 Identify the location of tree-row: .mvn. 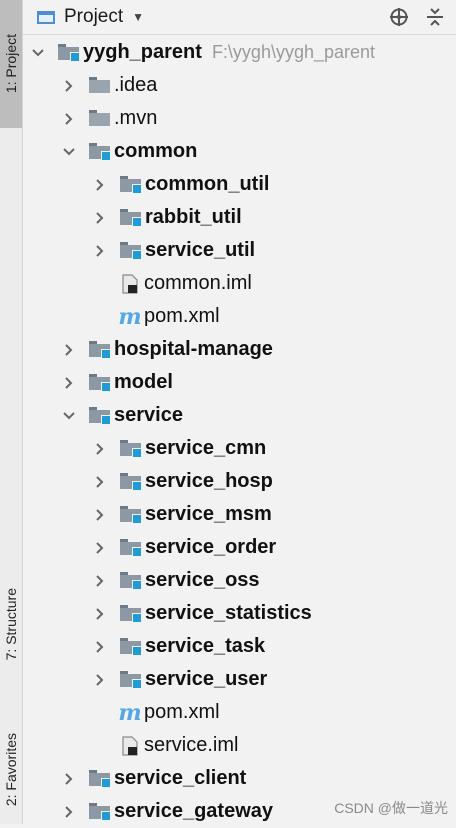
(239, 118).